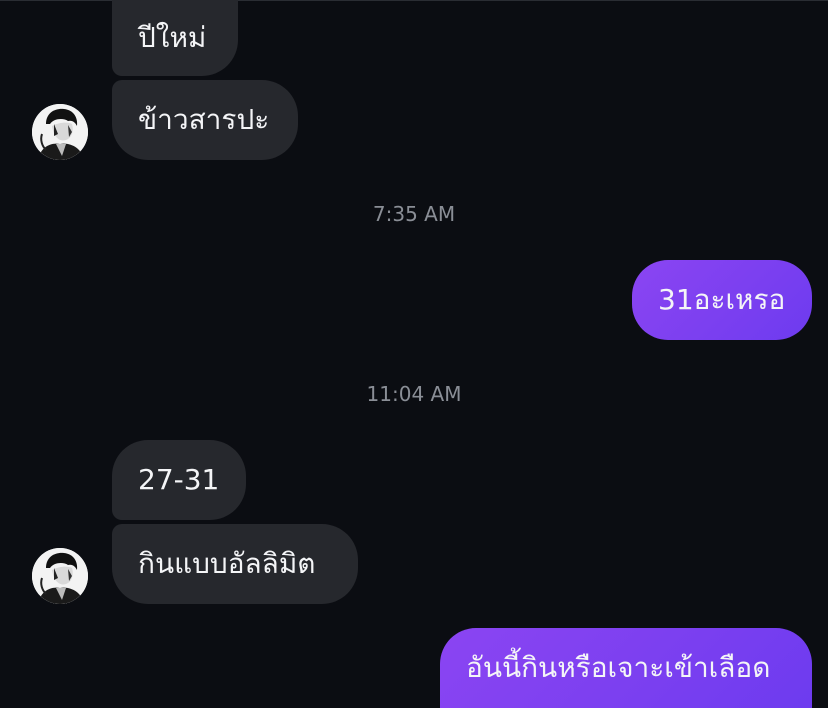 Image resolution: width=828 pixels, height=708 pixels. Describe the element at coordinates (414, 214) in the screenshot. I see `timestamp: 7:35 AM` at that location.